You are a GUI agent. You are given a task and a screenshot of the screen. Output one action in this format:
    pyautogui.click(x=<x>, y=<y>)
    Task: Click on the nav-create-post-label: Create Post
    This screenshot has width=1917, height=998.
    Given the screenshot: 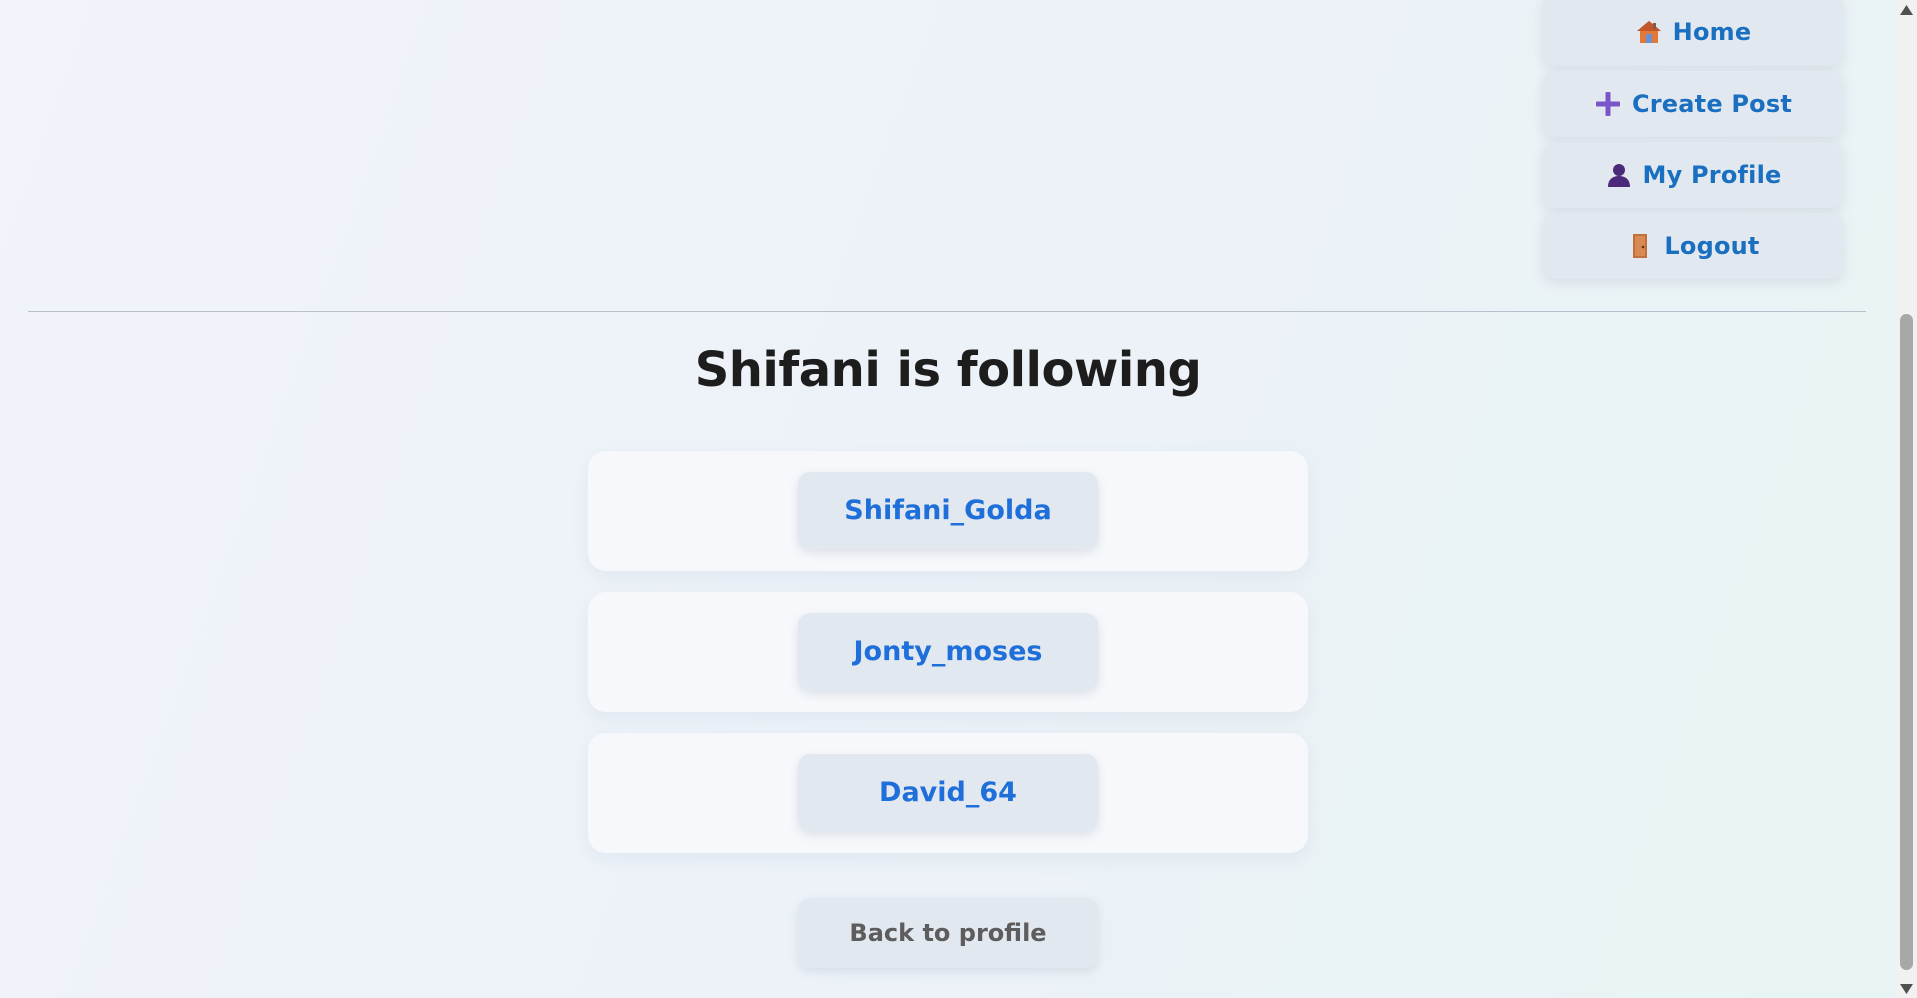 What is the action you would take?
    pyautogui.click(x=1712, y=104)
    